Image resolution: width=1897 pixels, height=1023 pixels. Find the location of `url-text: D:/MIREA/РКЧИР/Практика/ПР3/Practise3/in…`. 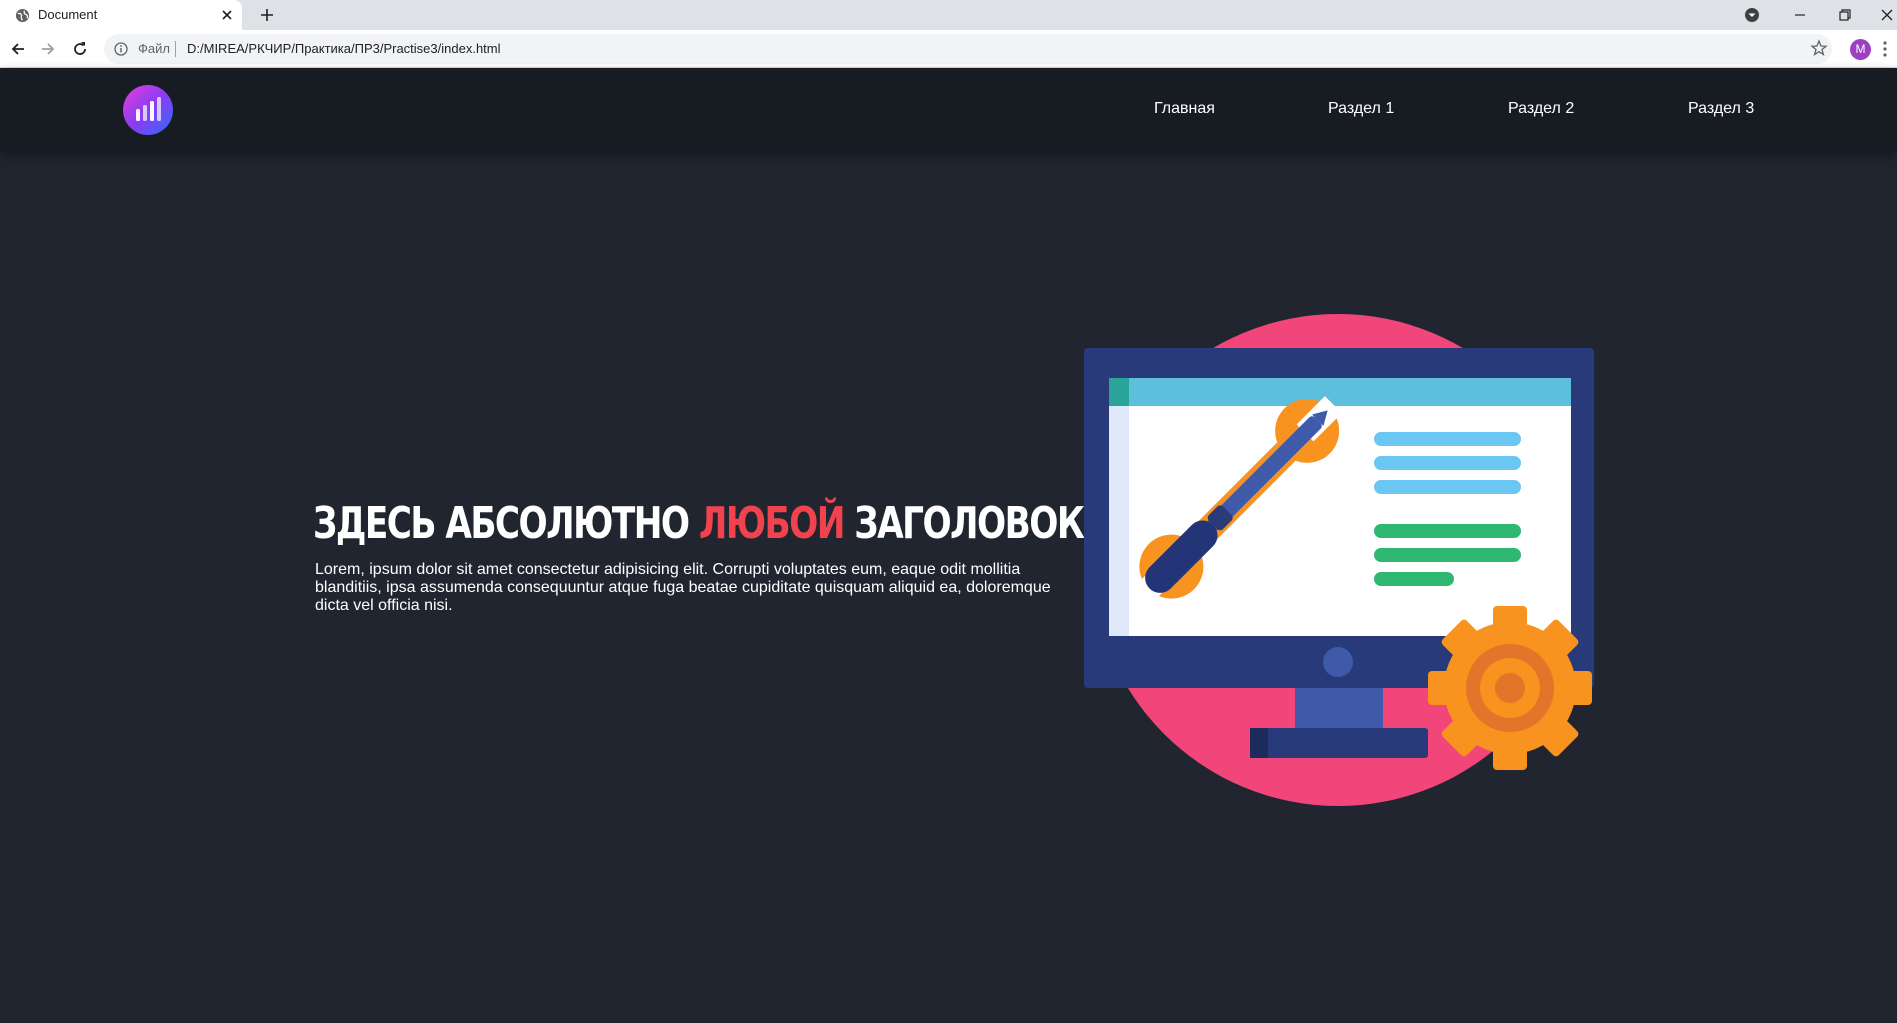

url-text: D:/MIREA/РКЧИР/Практика/ПР3/Practise3/in… is located at coordinates (344, 48).